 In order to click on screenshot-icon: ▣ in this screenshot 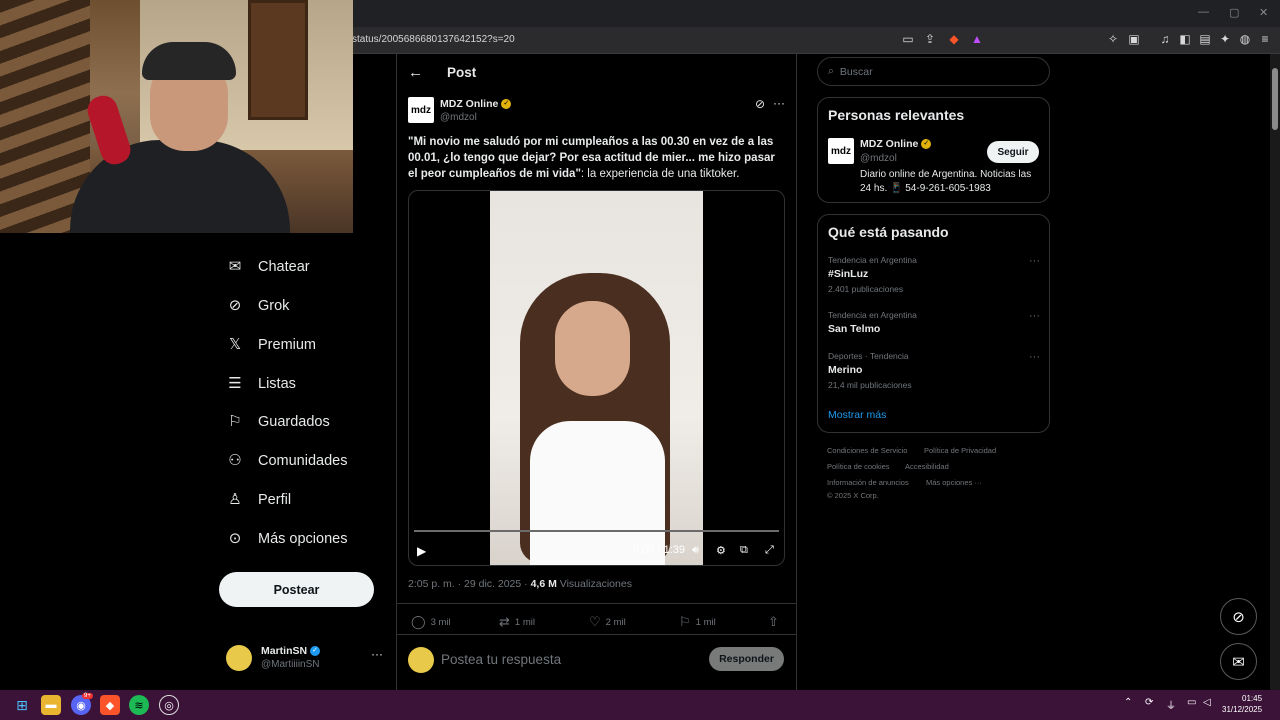, I will do `click(1134, 39)`.